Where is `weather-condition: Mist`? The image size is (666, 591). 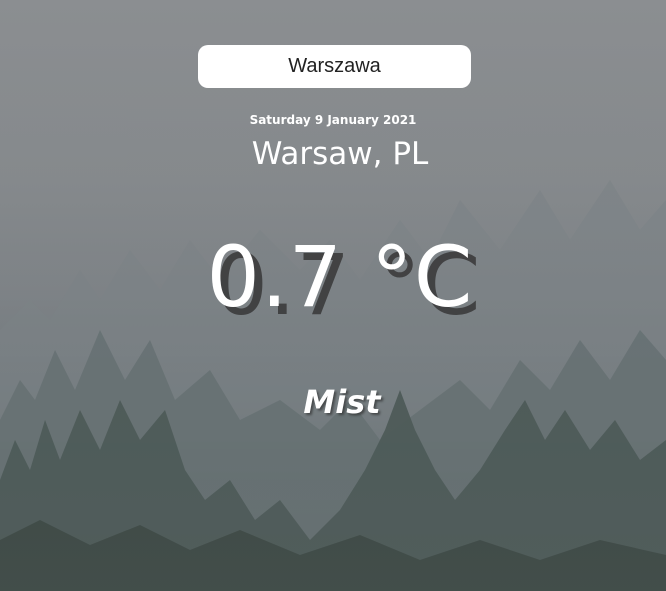
weather-condition: Mist is located at coordinates (342, 402).